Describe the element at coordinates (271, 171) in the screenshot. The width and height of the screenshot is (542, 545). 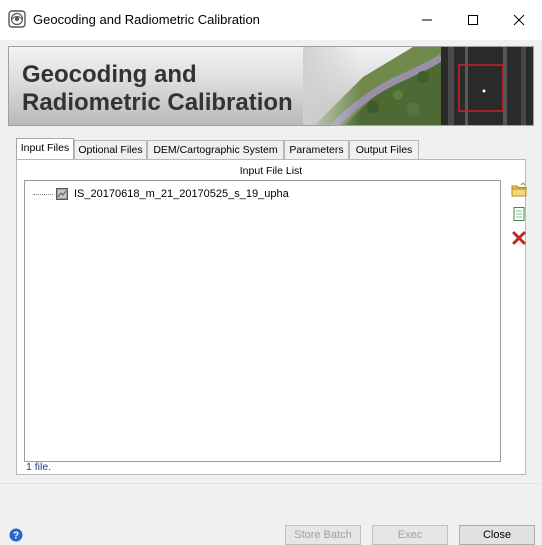
I see `input-file-list-title: Input File List` at that location.